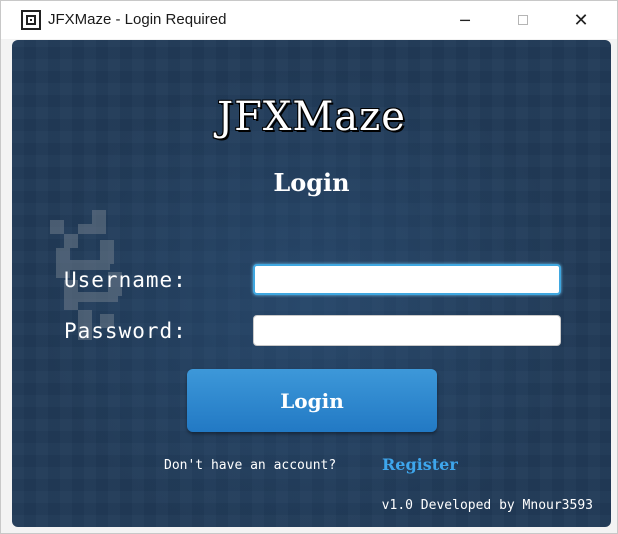  I want to click on window-title: JFXMaze - Login Required, so click(137, 19).